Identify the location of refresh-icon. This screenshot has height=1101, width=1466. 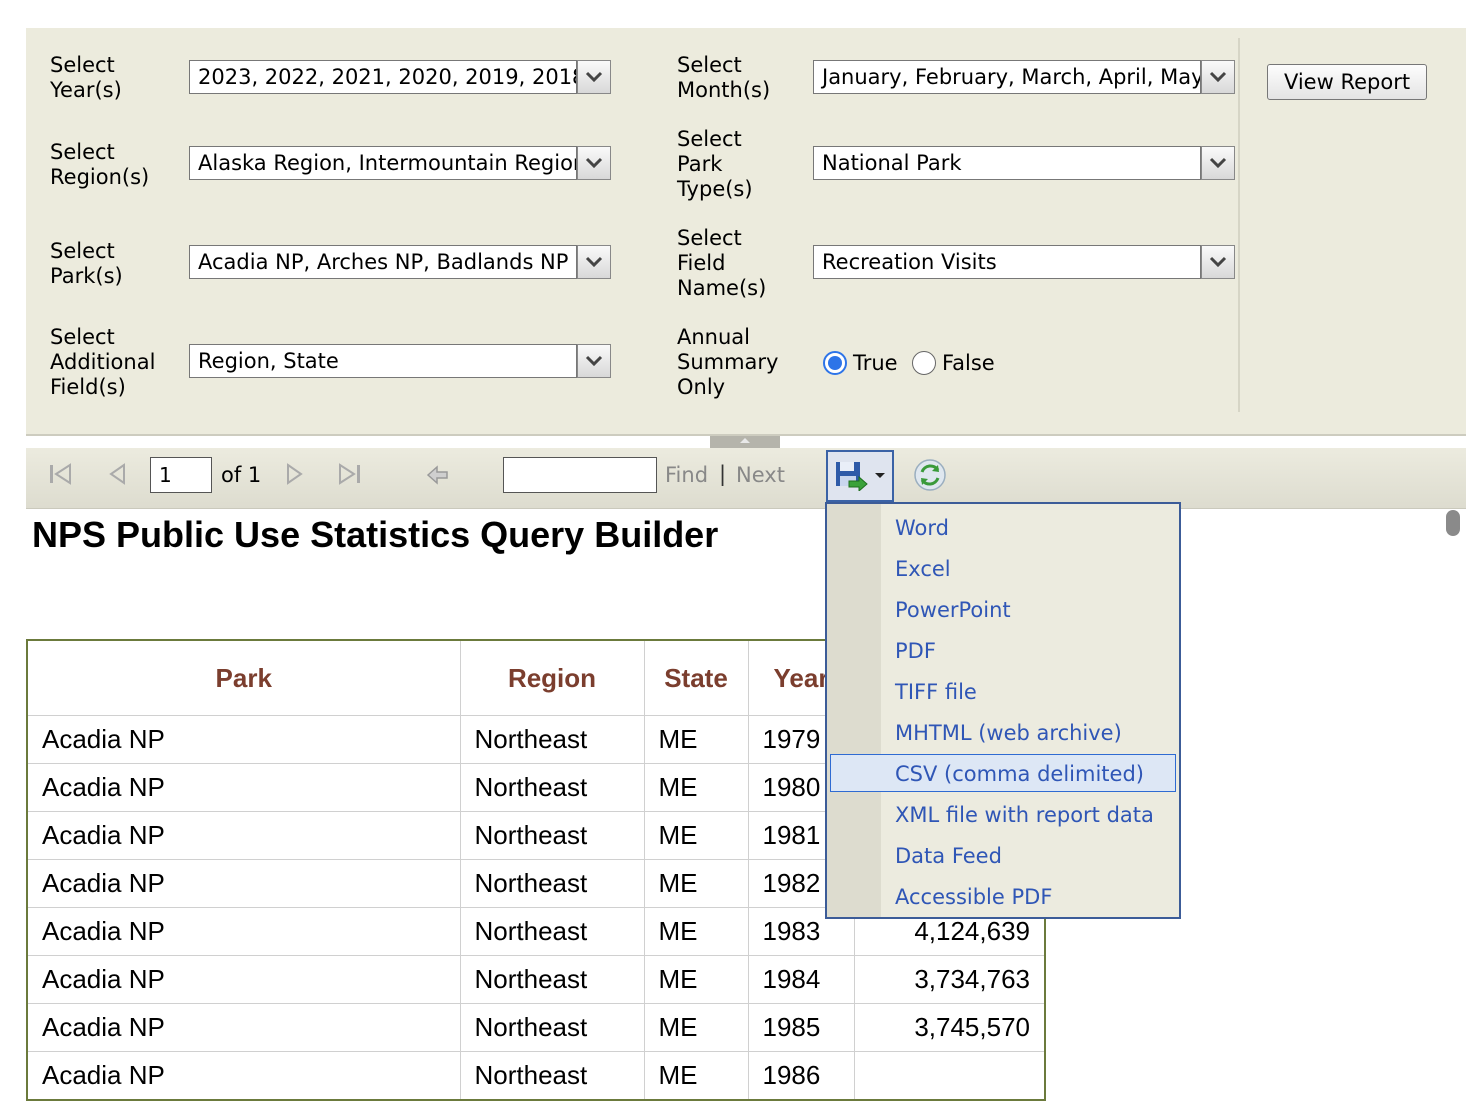
(930, 475).